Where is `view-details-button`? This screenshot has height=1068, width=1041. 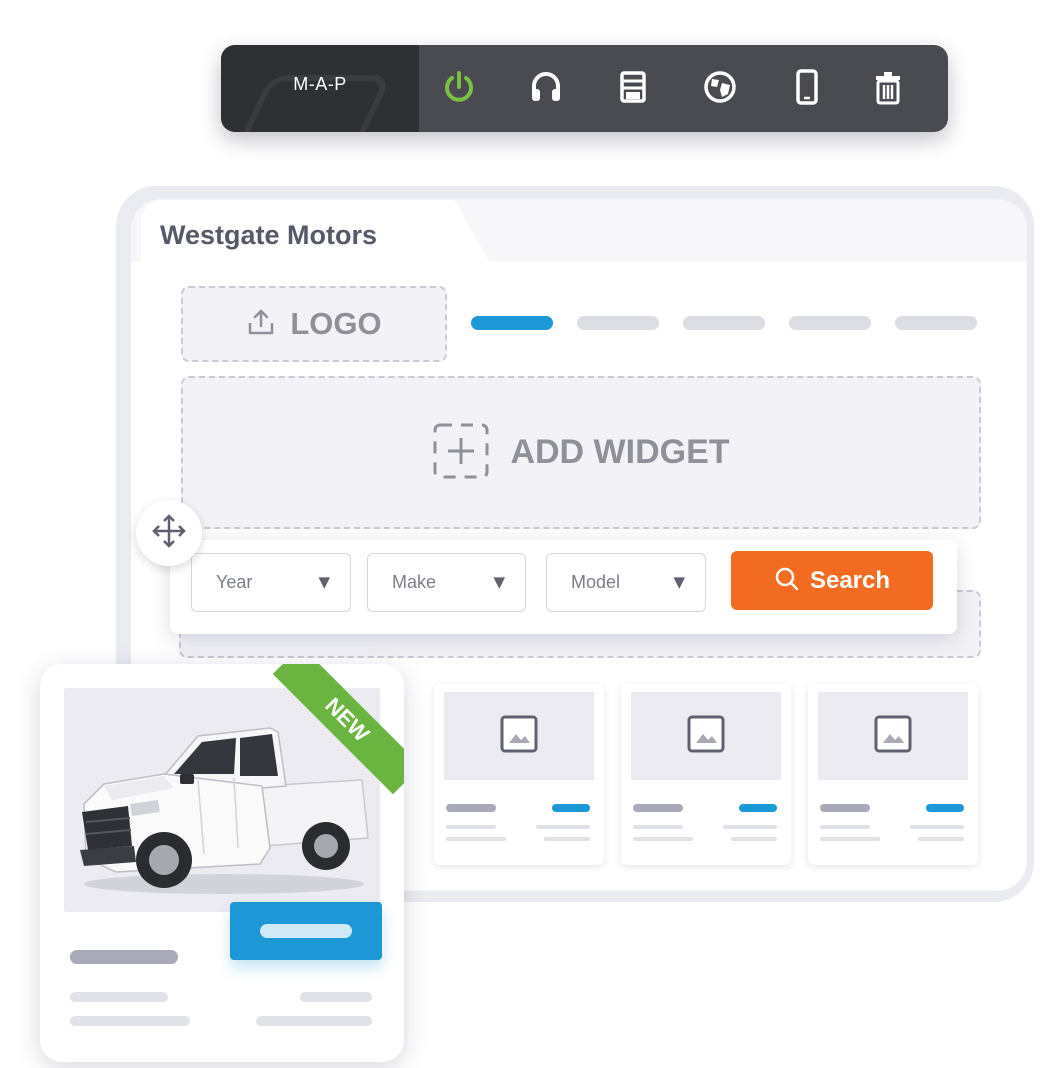 view-details-button is located at coordinates (306, 931).